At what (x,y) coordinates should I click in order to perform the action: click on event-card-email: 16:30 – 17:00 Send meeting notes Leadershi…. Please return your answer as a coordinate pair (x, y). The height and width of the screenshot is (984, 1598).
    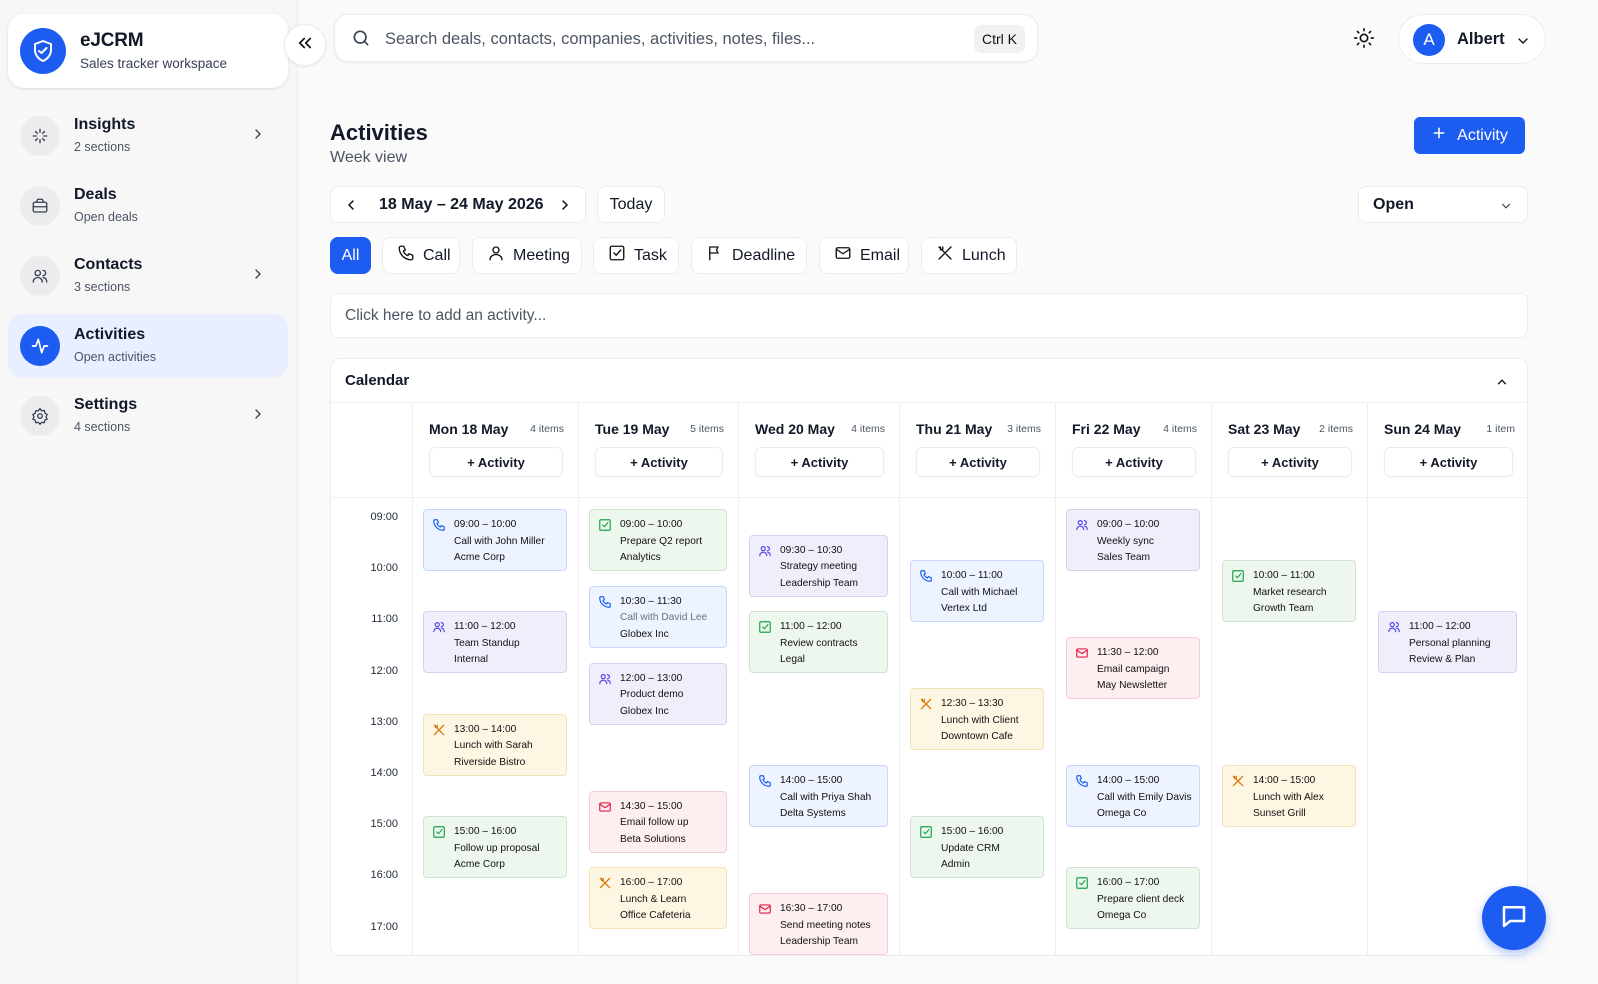
    Looking at the image, I should click on (818, 924).